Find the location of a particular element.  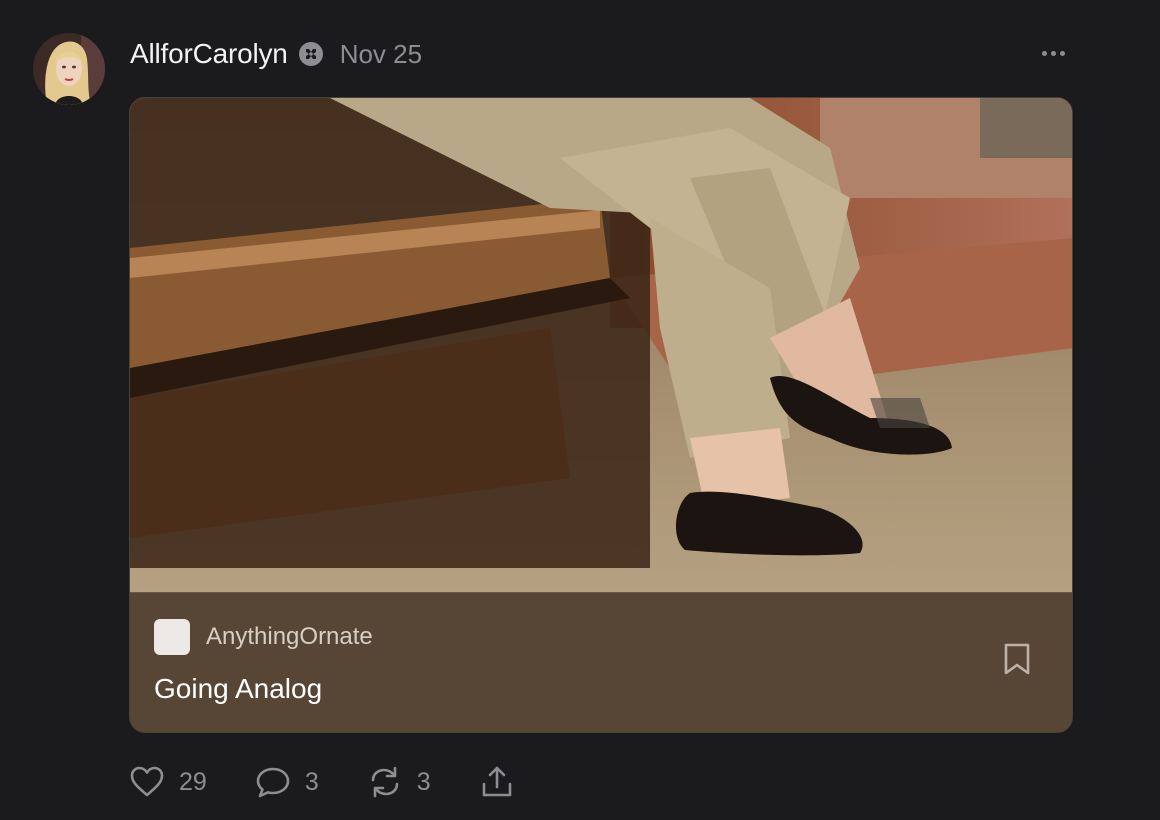

comment-button: 3 is located at coordinates (287, 782).